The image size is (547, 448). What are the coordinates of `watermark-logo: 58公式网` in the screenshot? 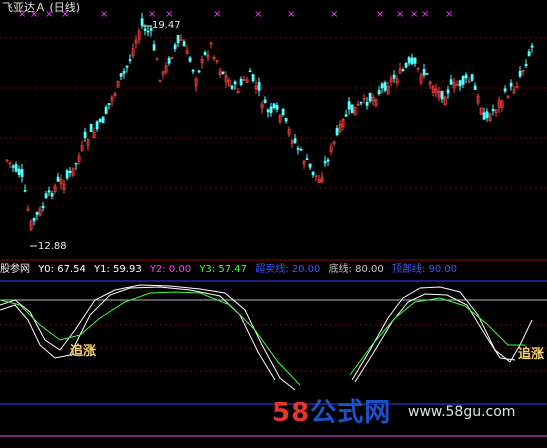 It's located at (332, 413).